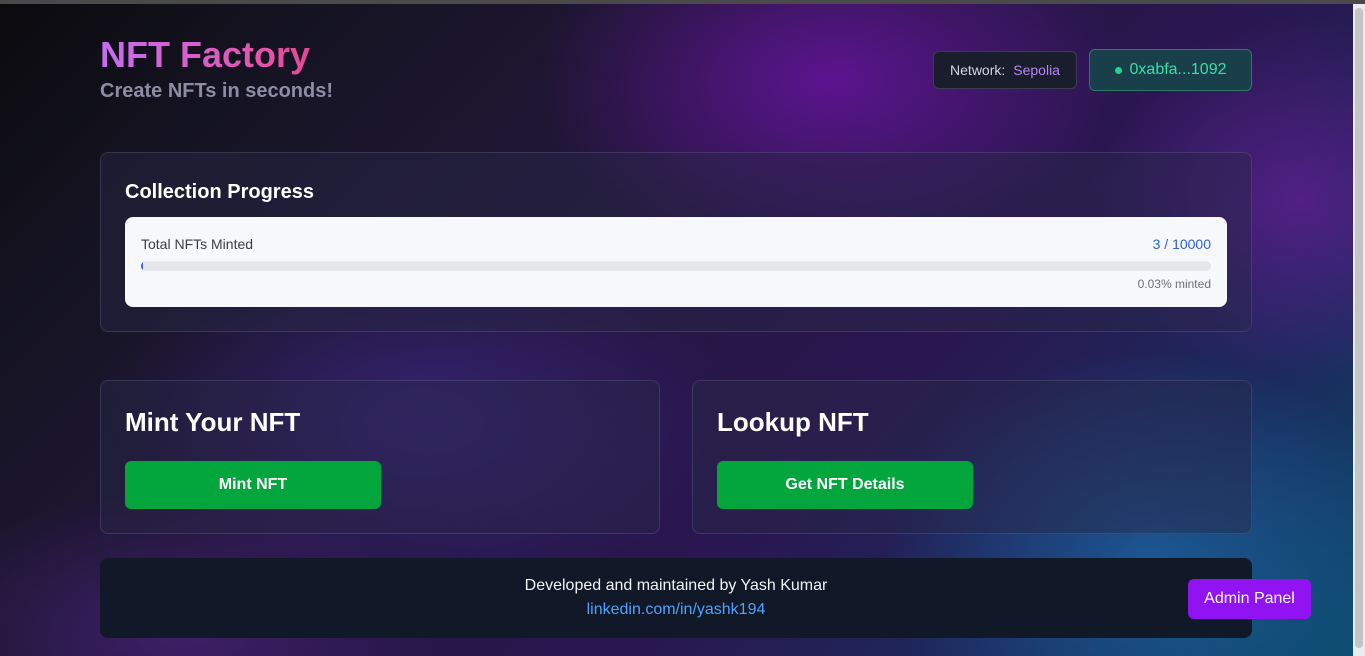 The image size is (1365, 656). Describe the element at coordinates (1181, 244) in the screenshot. I see `minted-count: 3 / 10000` at that location.